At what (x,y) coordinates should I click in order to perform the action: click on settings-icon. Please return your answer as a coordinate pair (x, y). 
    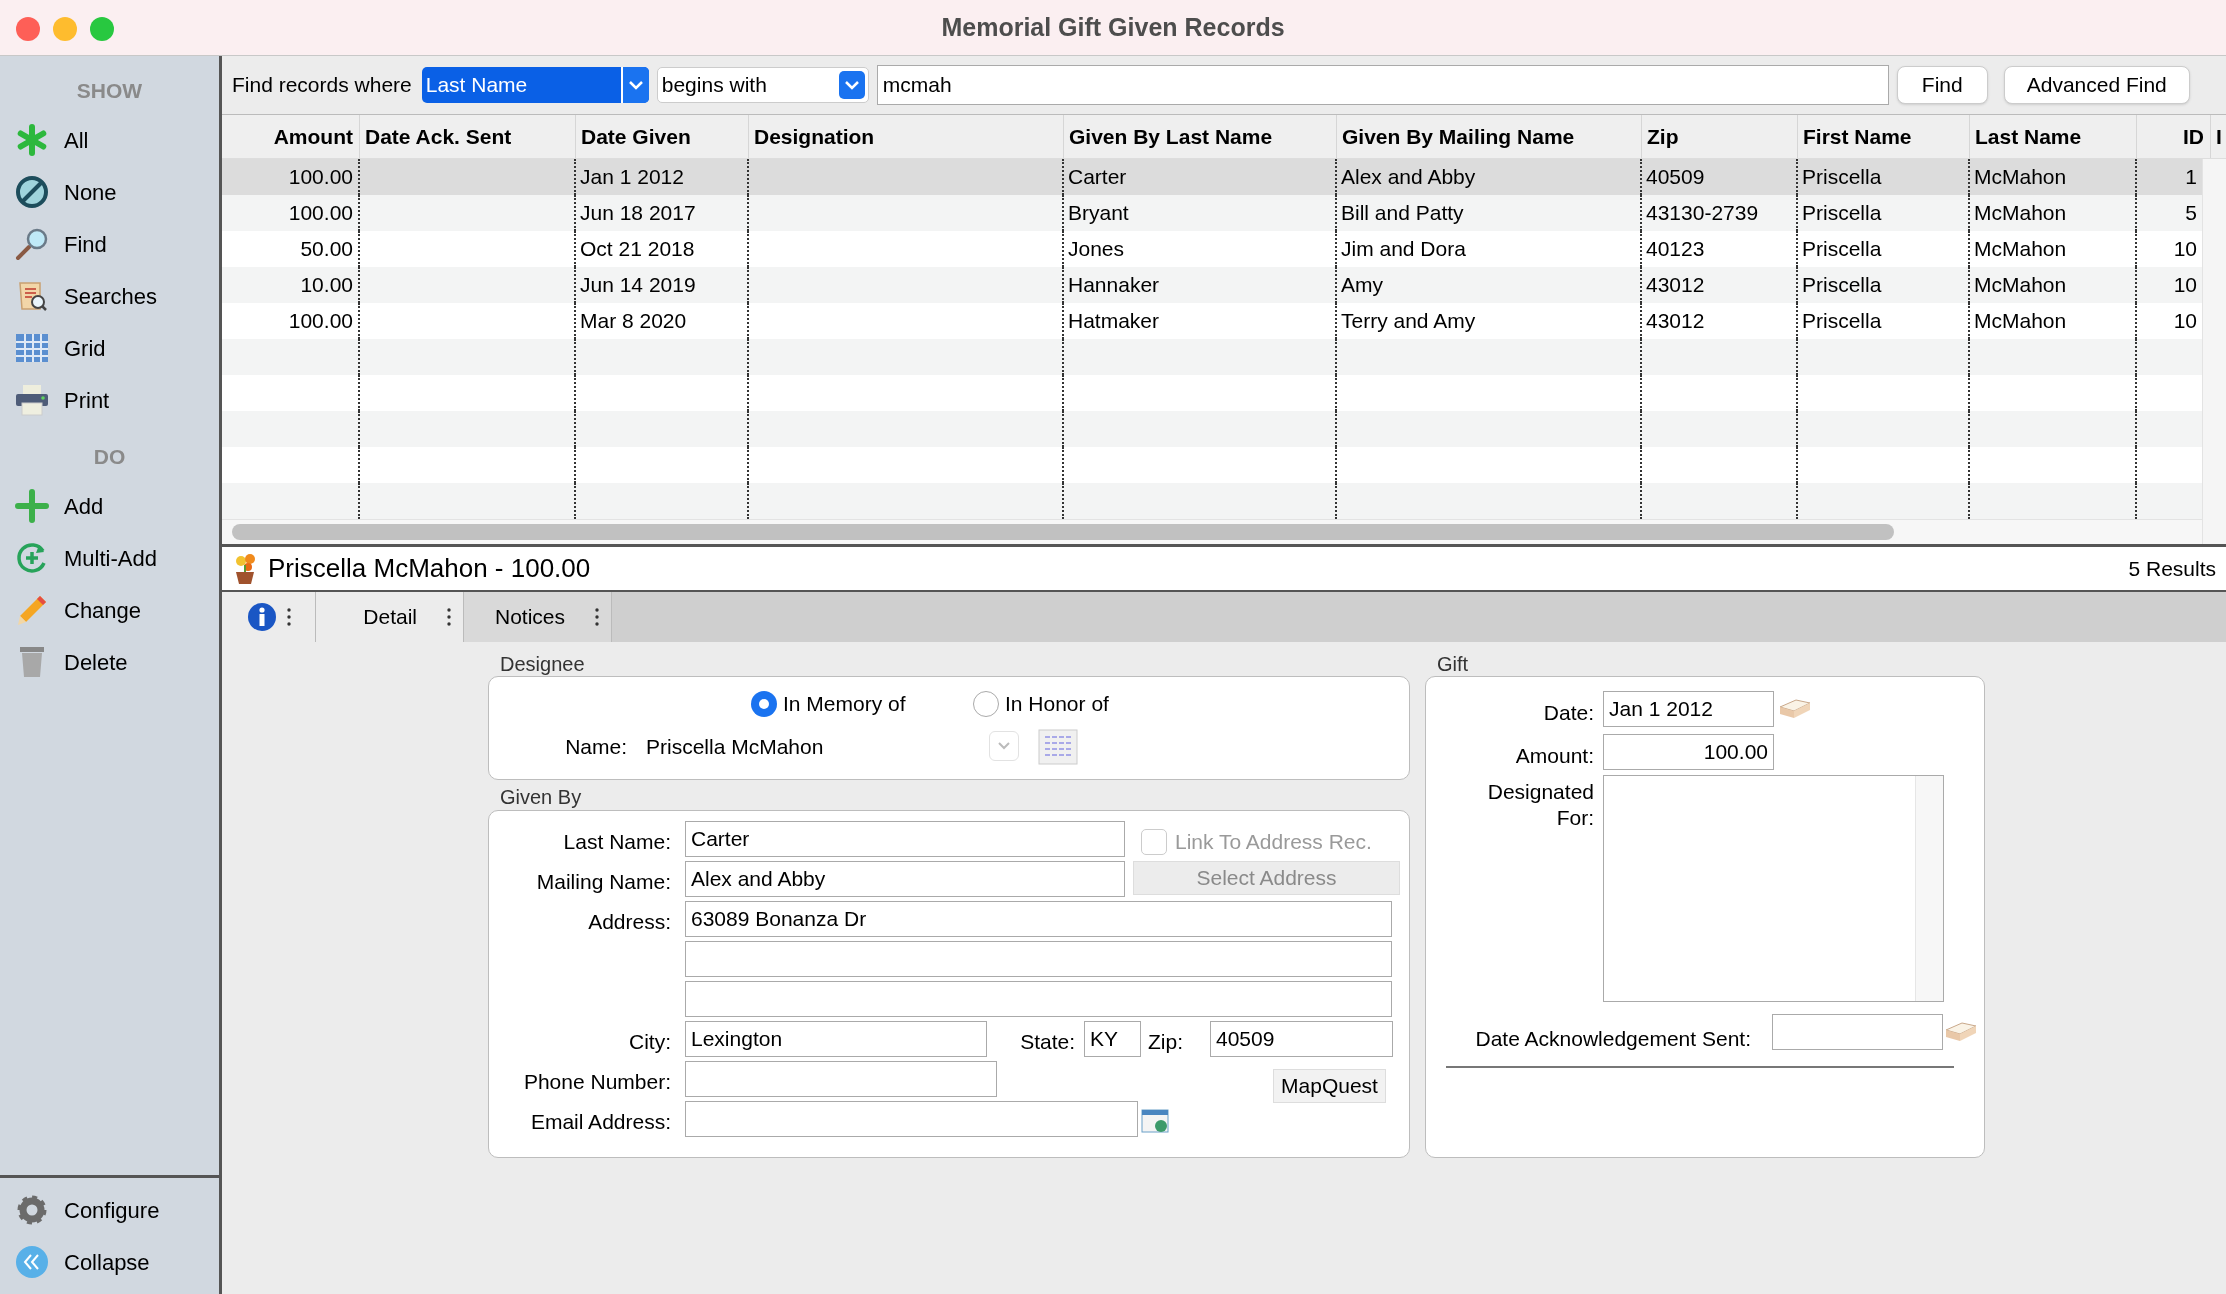
    Looking at the image, I should click on (32, 1210).